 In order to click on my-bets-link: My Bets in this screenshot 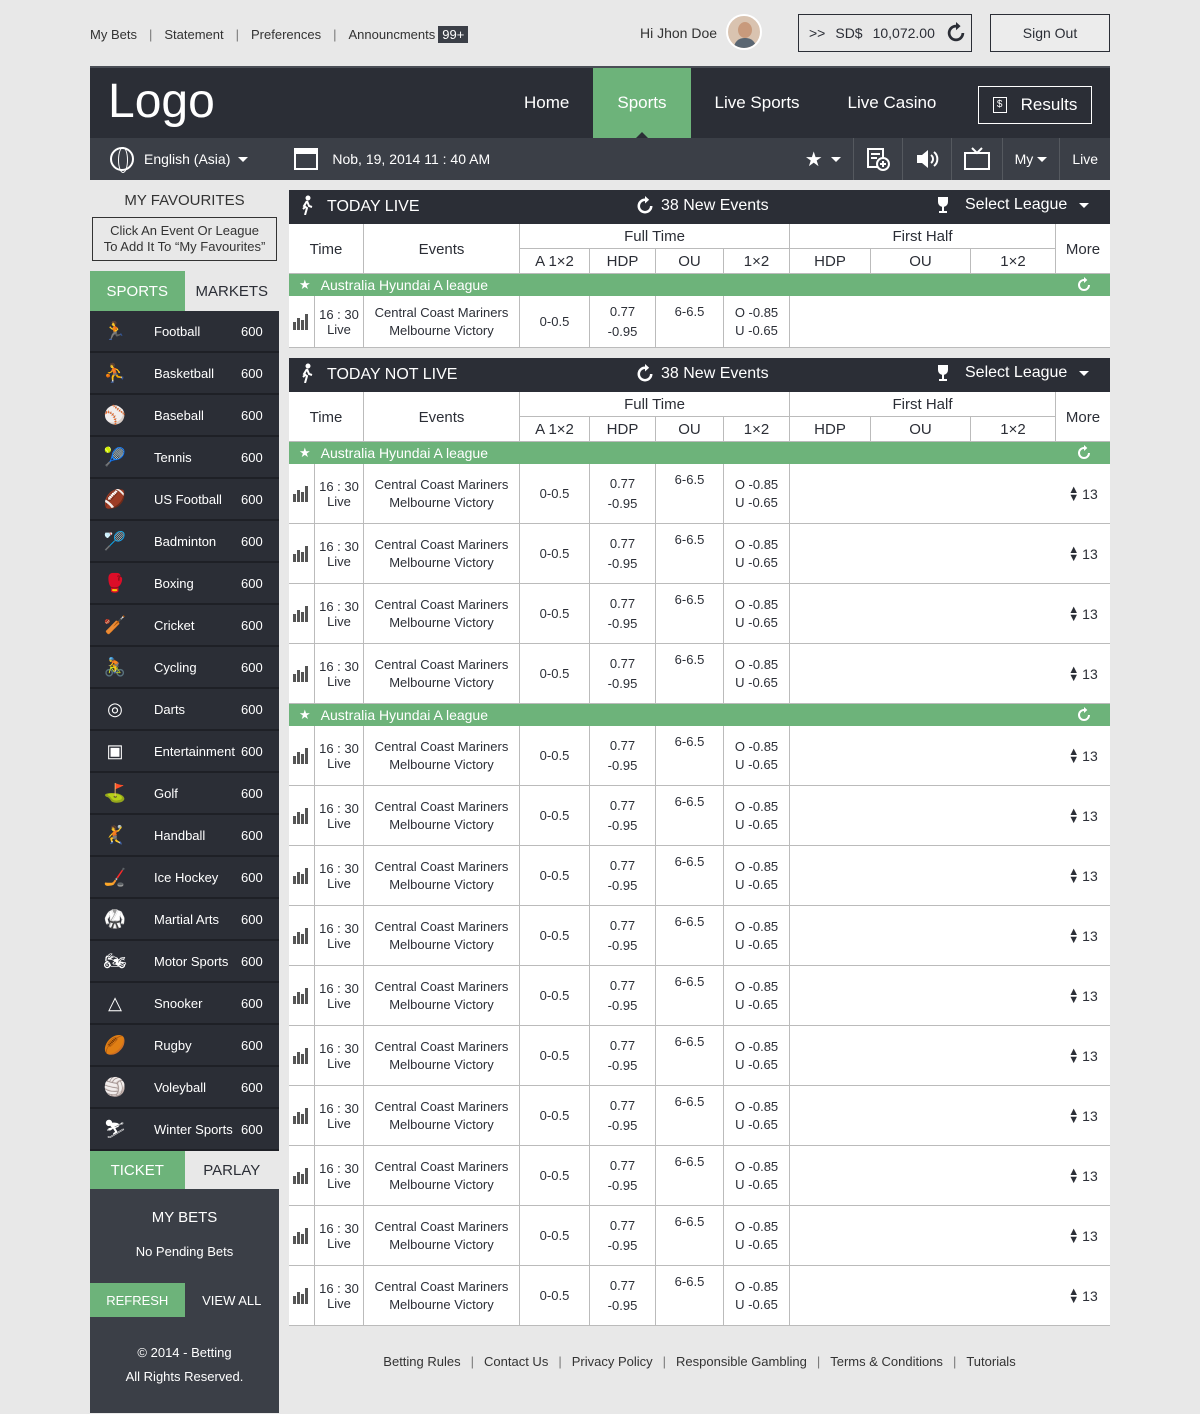, I will do `click(113, 34)`.